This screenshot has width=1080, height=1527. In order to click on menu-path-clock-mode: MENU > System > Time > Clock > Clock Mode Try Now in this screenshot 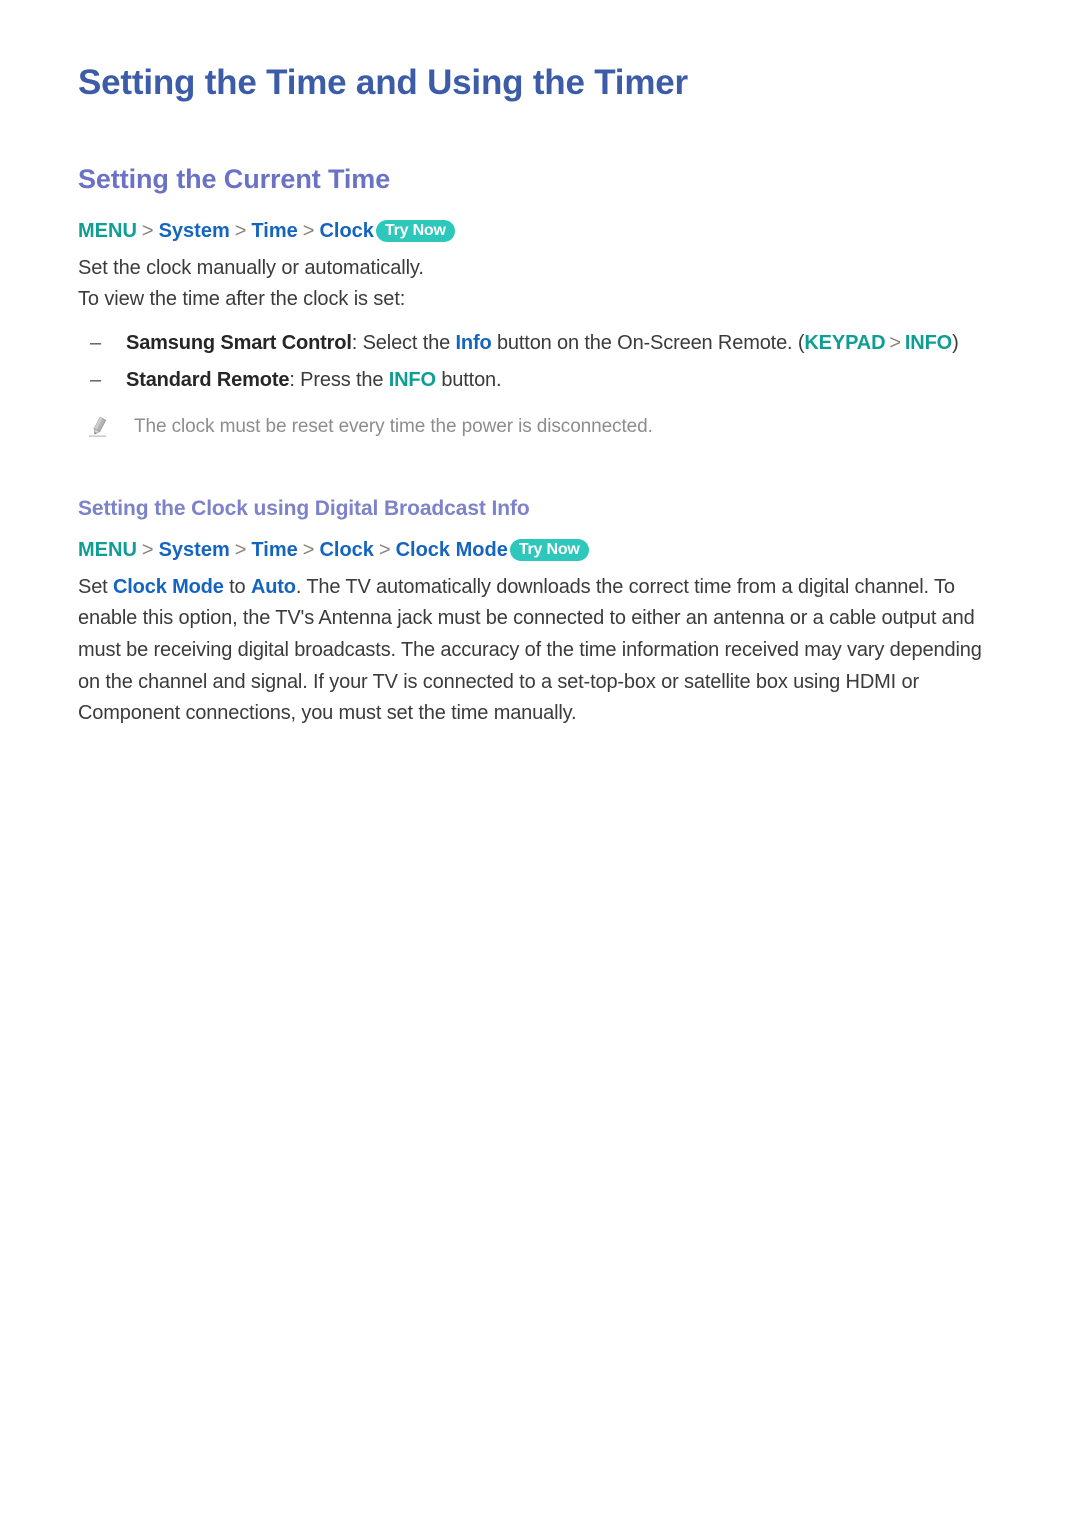, I will do `click(540, 550)`.